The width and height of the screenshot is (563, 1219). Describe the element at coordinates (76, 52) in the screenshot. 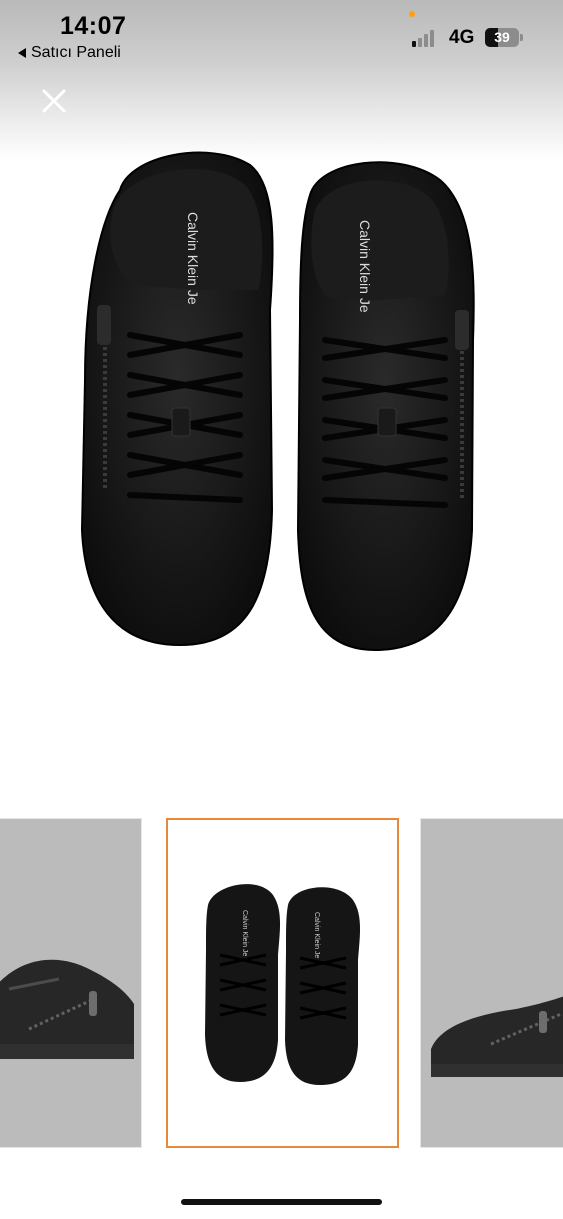

I see `back-to-app-label: Satıcı Paneli` at that location.